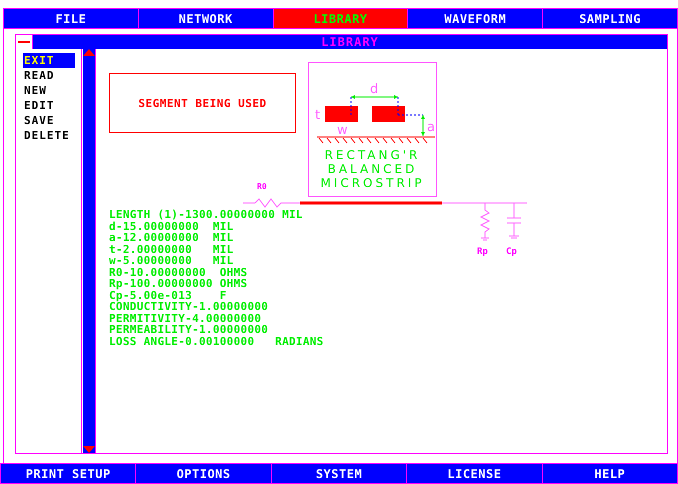 The image size is (678, 484). I want to click on command-item: READ, so click(49, 75).